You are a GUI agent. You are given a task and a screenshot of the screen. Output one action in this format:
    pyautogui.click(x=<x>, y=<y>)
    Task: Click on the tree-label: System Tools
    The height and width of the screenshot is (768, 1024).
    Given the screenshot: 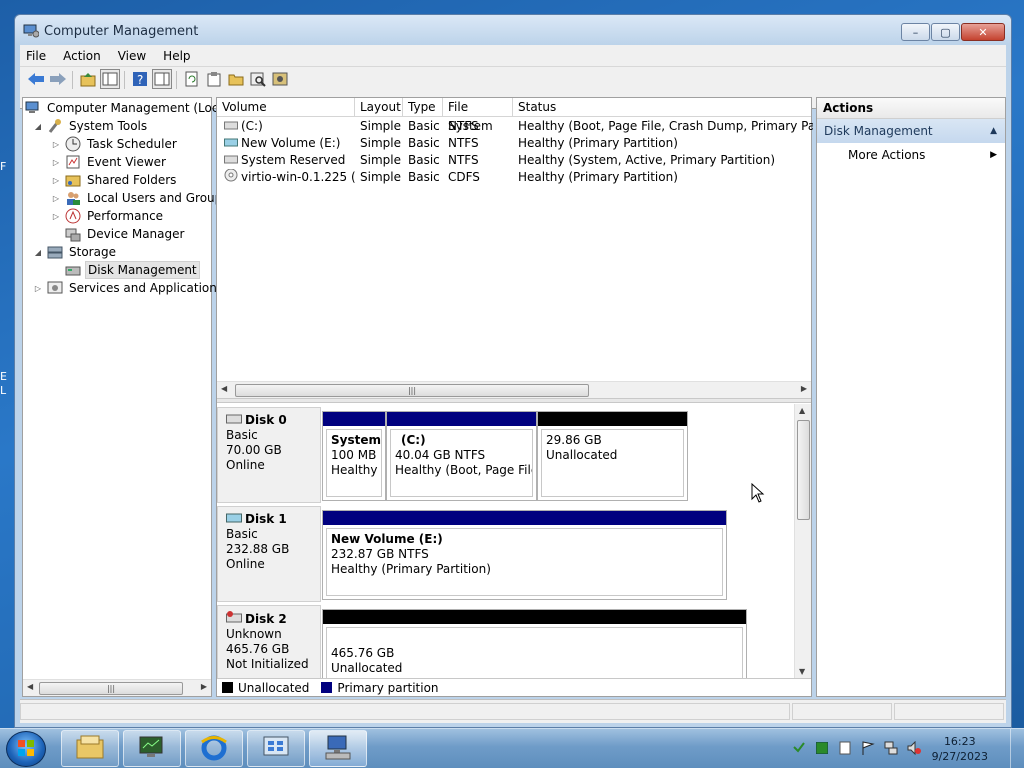 What is the action you would take?
    pyautogui.click(x=108, y=126)
    